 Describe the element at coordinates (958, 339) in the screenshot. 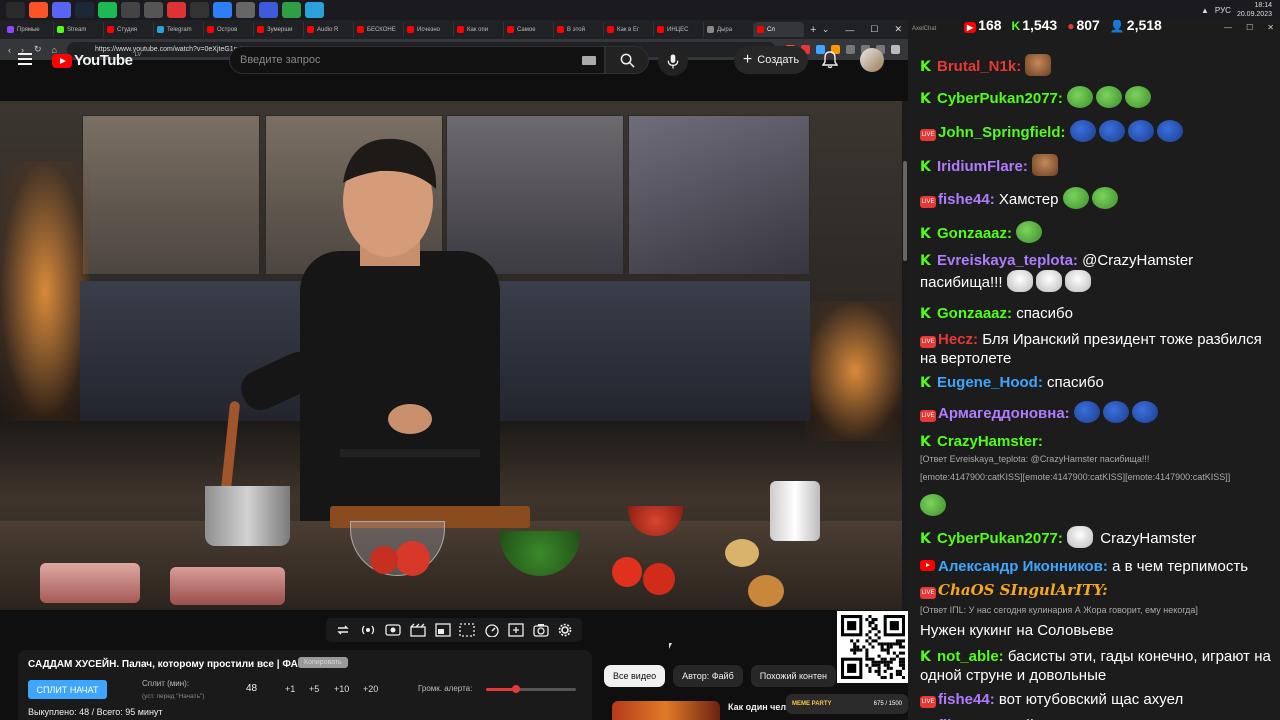

I see `chat-nickname: Hecz:` at that location.